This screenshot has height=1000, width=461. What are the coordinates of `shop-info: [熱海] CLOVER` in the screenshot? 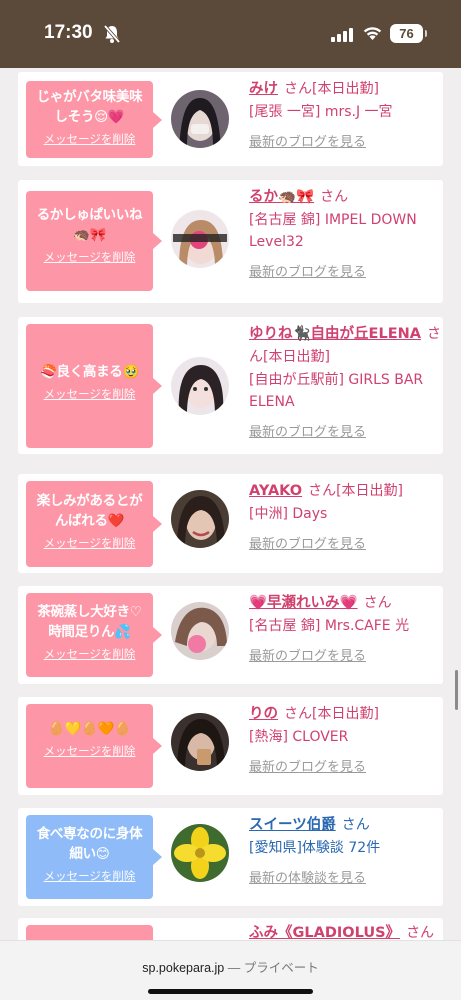 It's located at (299, 737).